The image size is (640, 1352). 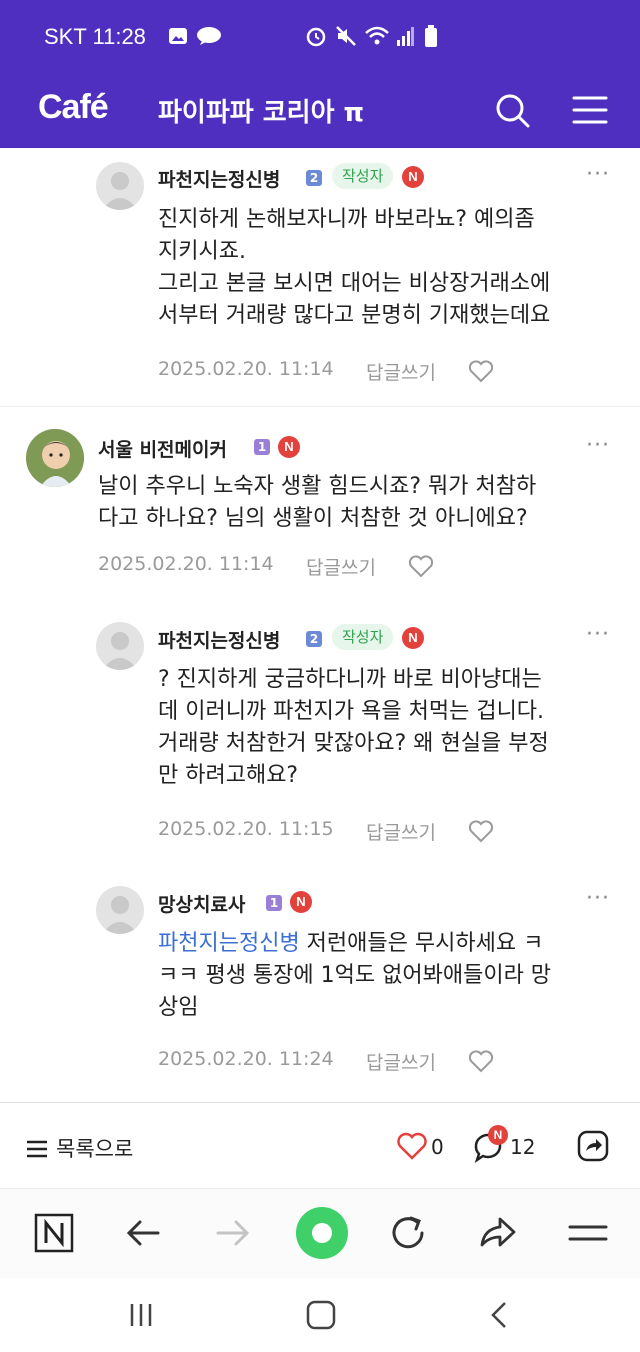 I want to click on comment-line: 진지하게 논해보자니까 바보라뇨? 예의좀, so click(x=346, y=219).